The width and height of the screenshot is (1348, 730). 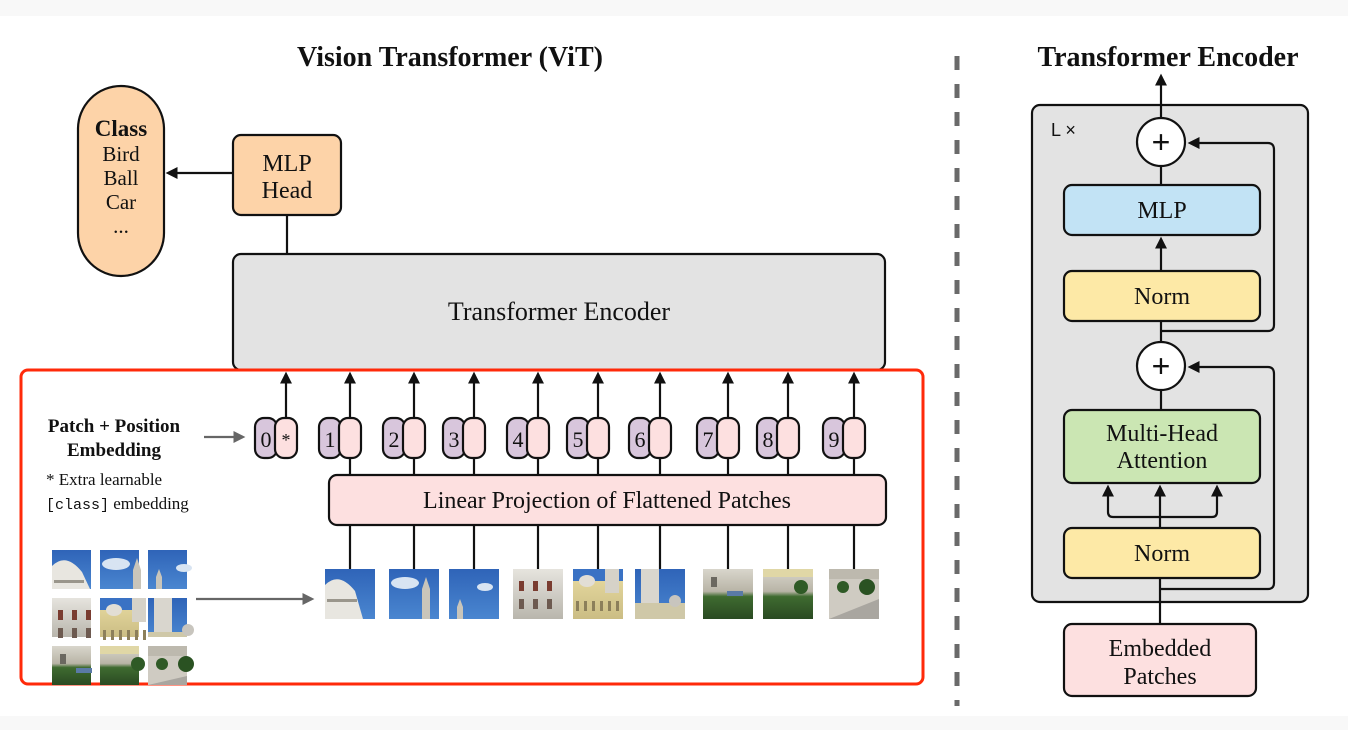 What do you see at coordinates (287, 191) in the screenshot?
I see `mlp-head-line2: Head` at bounding box center [287, 191].